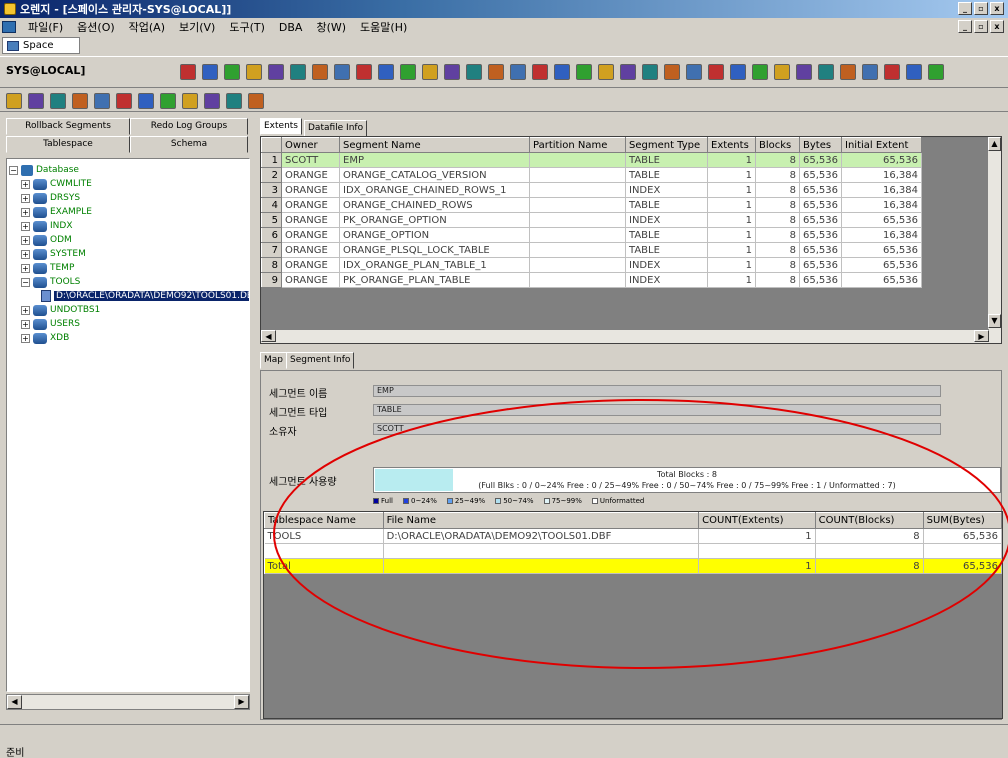  Describe the element at coordinates (965, 26) in the screenshot. I see `mdi-minimize-button: _` at that location.